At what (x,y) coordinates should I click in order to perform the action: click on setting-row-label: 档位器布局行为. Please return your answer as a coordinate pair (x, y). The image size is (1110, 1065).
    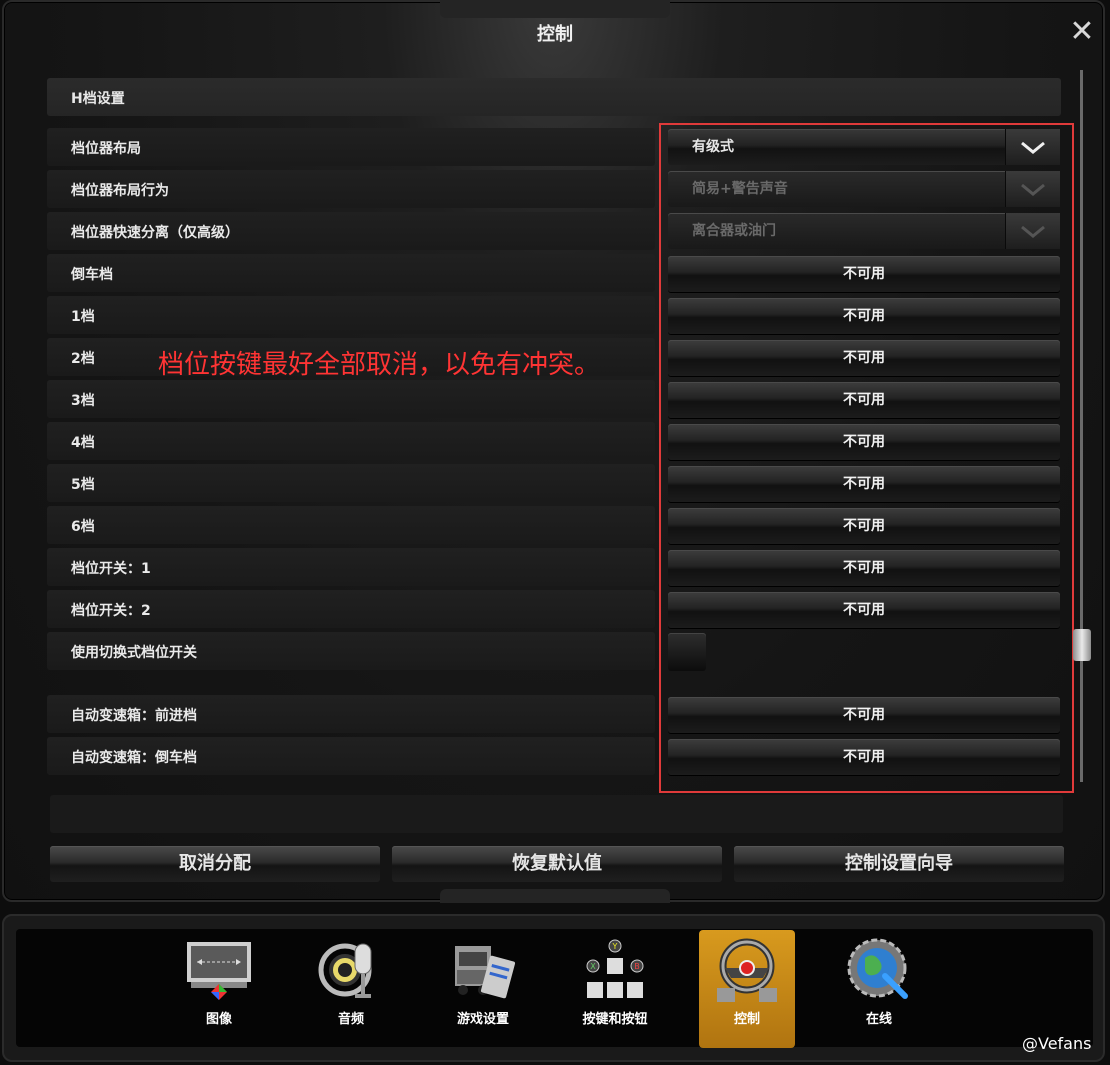
    Looking at the image, I should click on (351, 189).